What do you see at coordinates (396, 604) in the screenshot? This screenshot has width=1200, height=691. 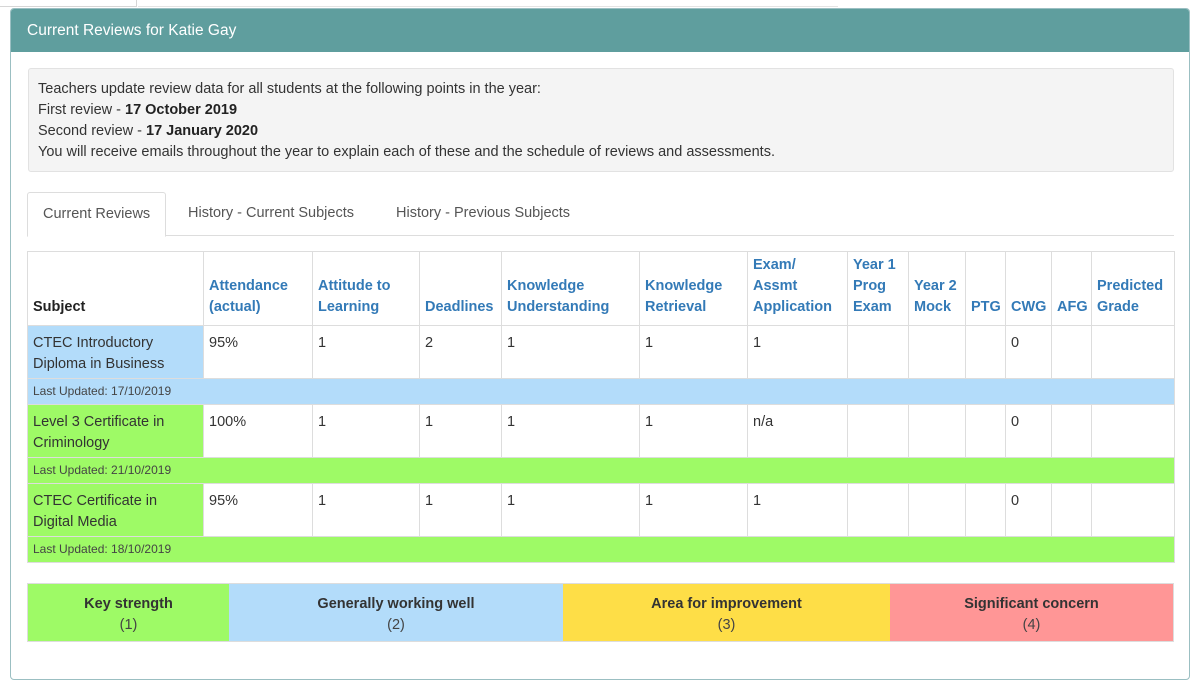 I see `legend-title: Generally working well` at bounding box center [396, 604].